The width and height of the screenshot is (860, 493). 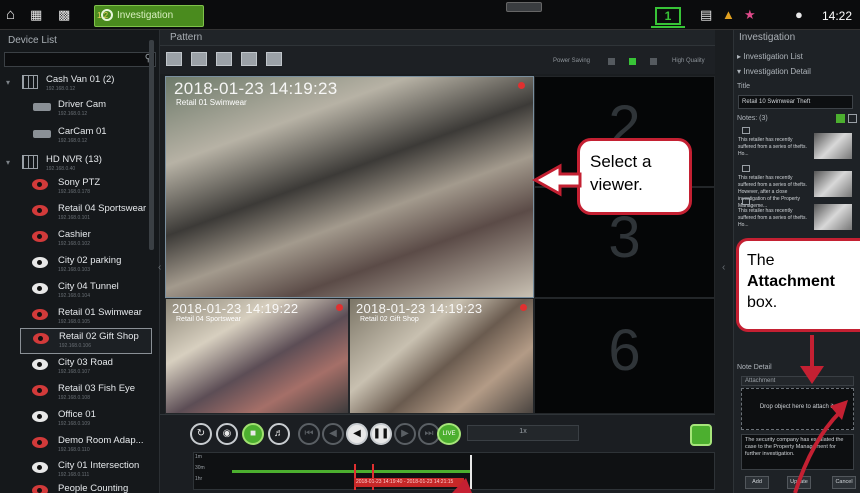 I want to click on layout-4-icon, so click(x=249, y=59).